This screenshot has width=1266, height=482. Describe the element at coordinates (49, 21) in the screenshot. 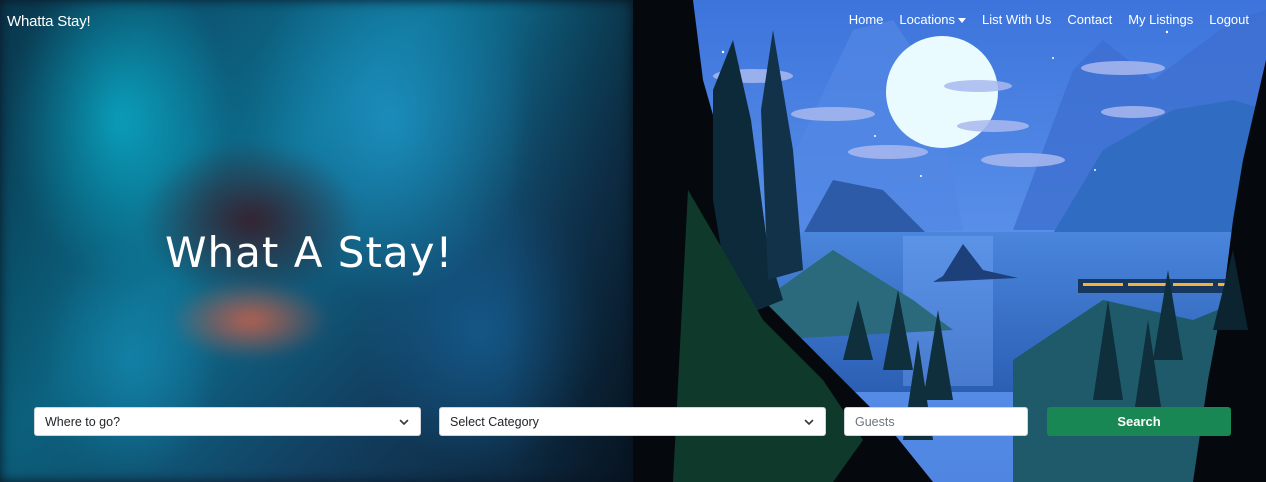

I see `brand-logo-link: Whatta Stay!` at that location.